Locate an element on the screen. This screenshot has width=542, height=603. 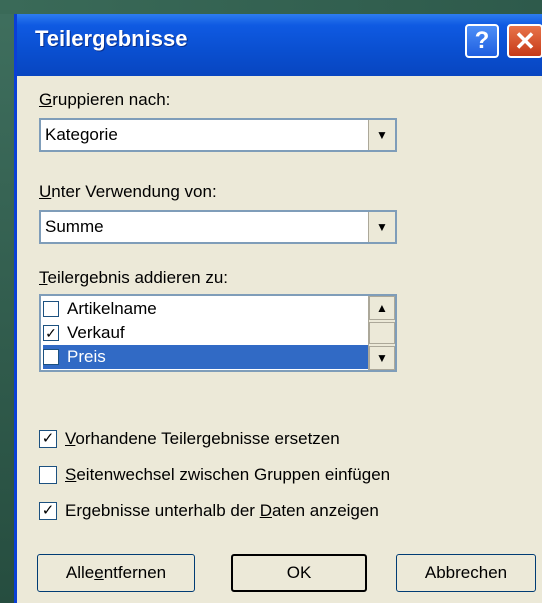
option-label: Seitenwechsel zwischen Gruppen einfügen is located at coordinates (228, 474).